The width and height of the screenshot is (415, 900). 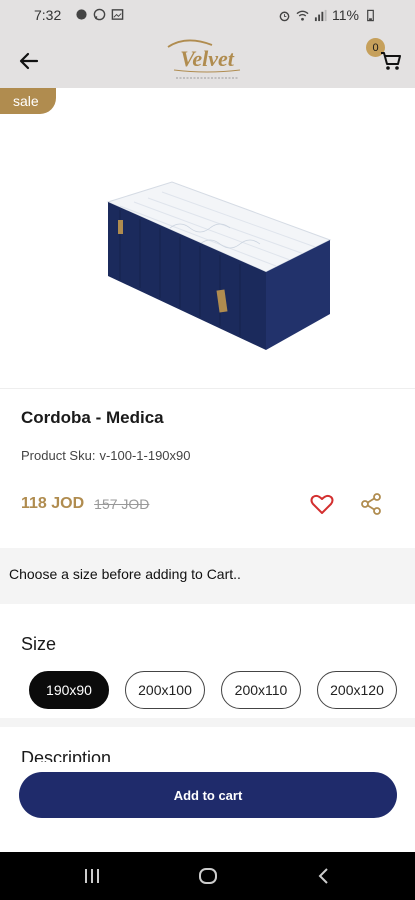 I want to click on svg-text: Velvet, so click(x=207, y=58).